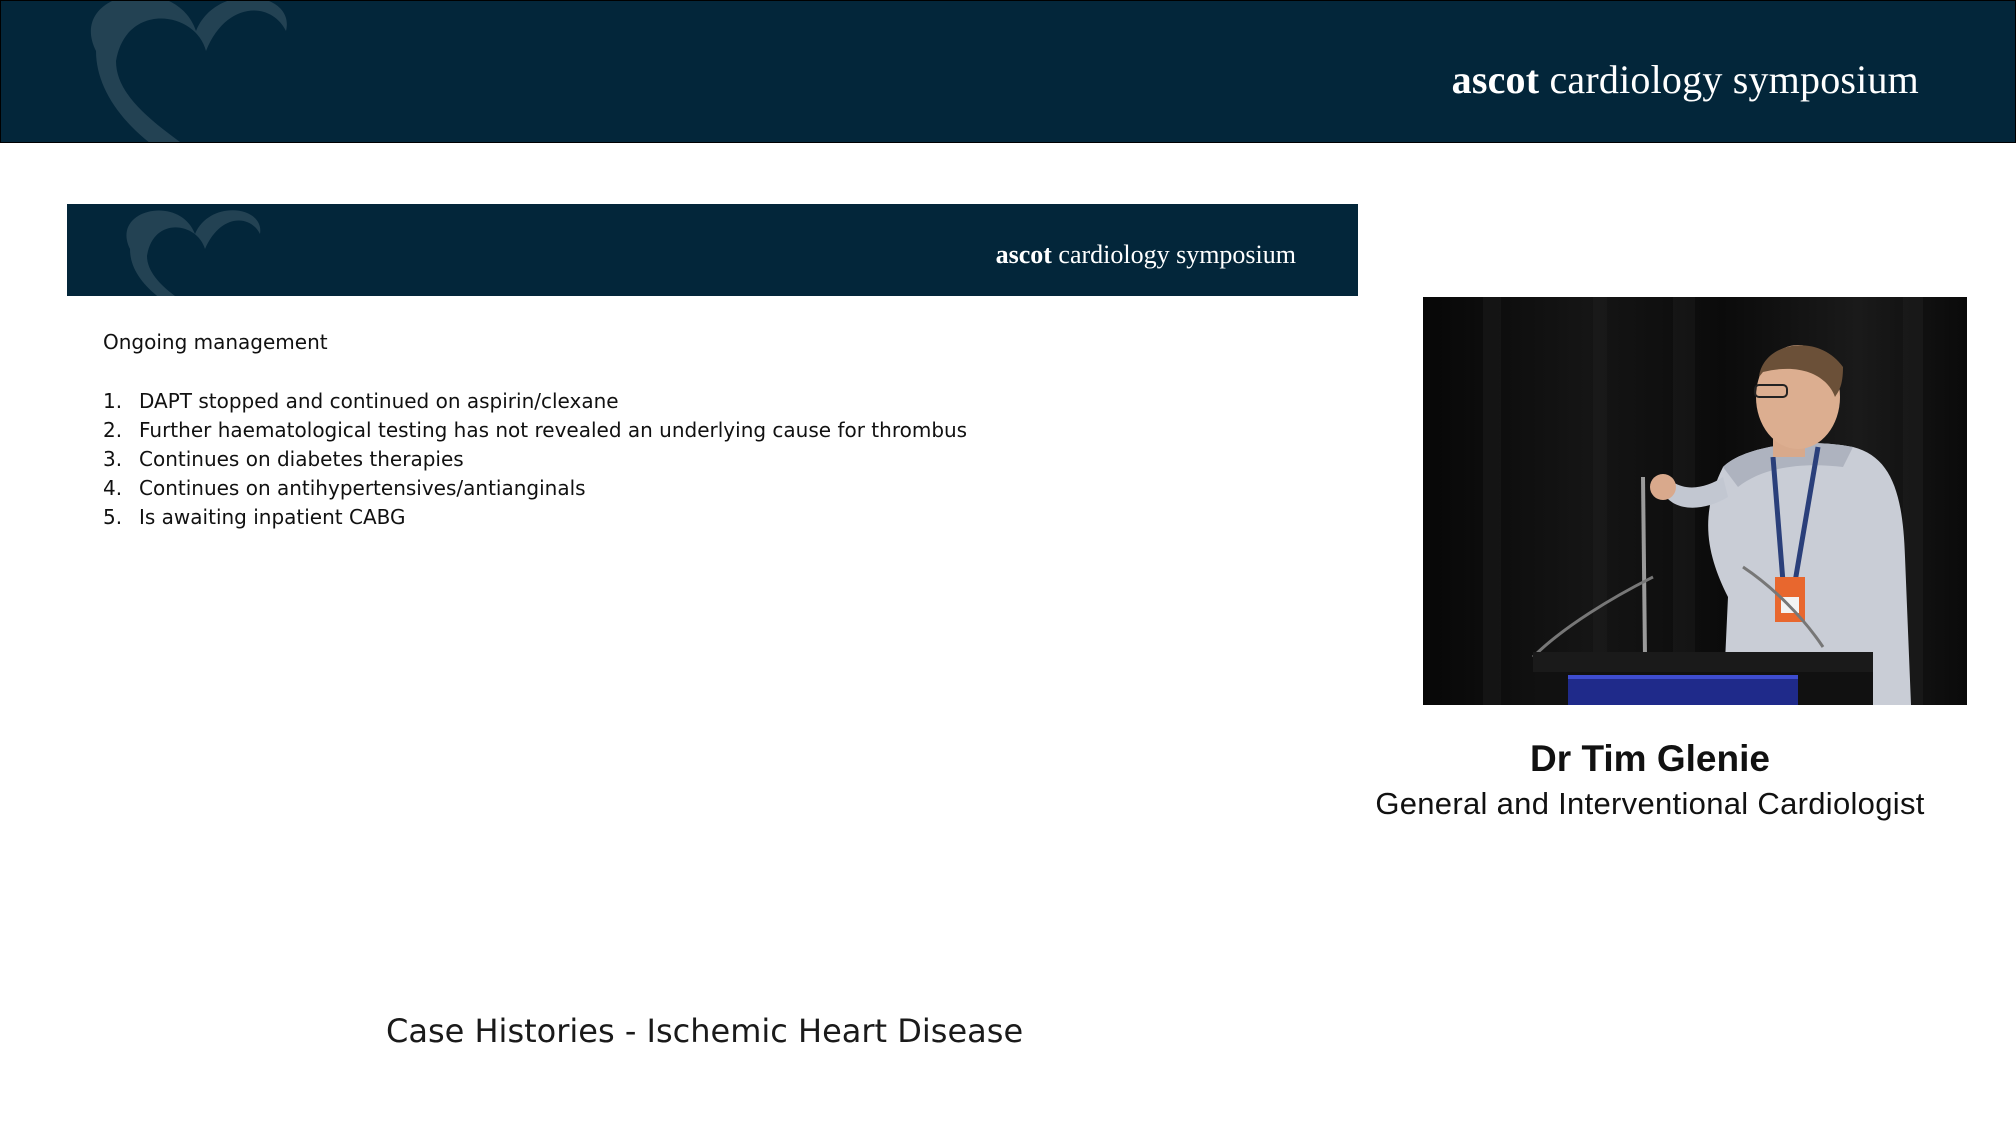  What do you see at coordinates (301, 459) in the screenshot?
I see `list-item-text: Continues on diabetes therapies` at bounding box center [301, 459].